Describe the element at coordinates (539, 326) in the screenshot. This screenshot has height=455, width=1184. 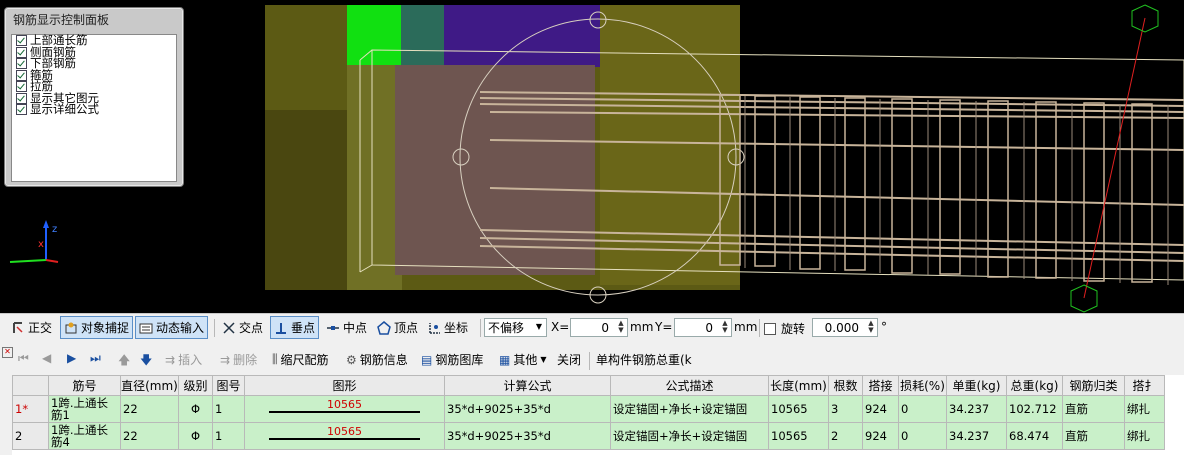
I see `chevron-down-icon: ▼` at that location.